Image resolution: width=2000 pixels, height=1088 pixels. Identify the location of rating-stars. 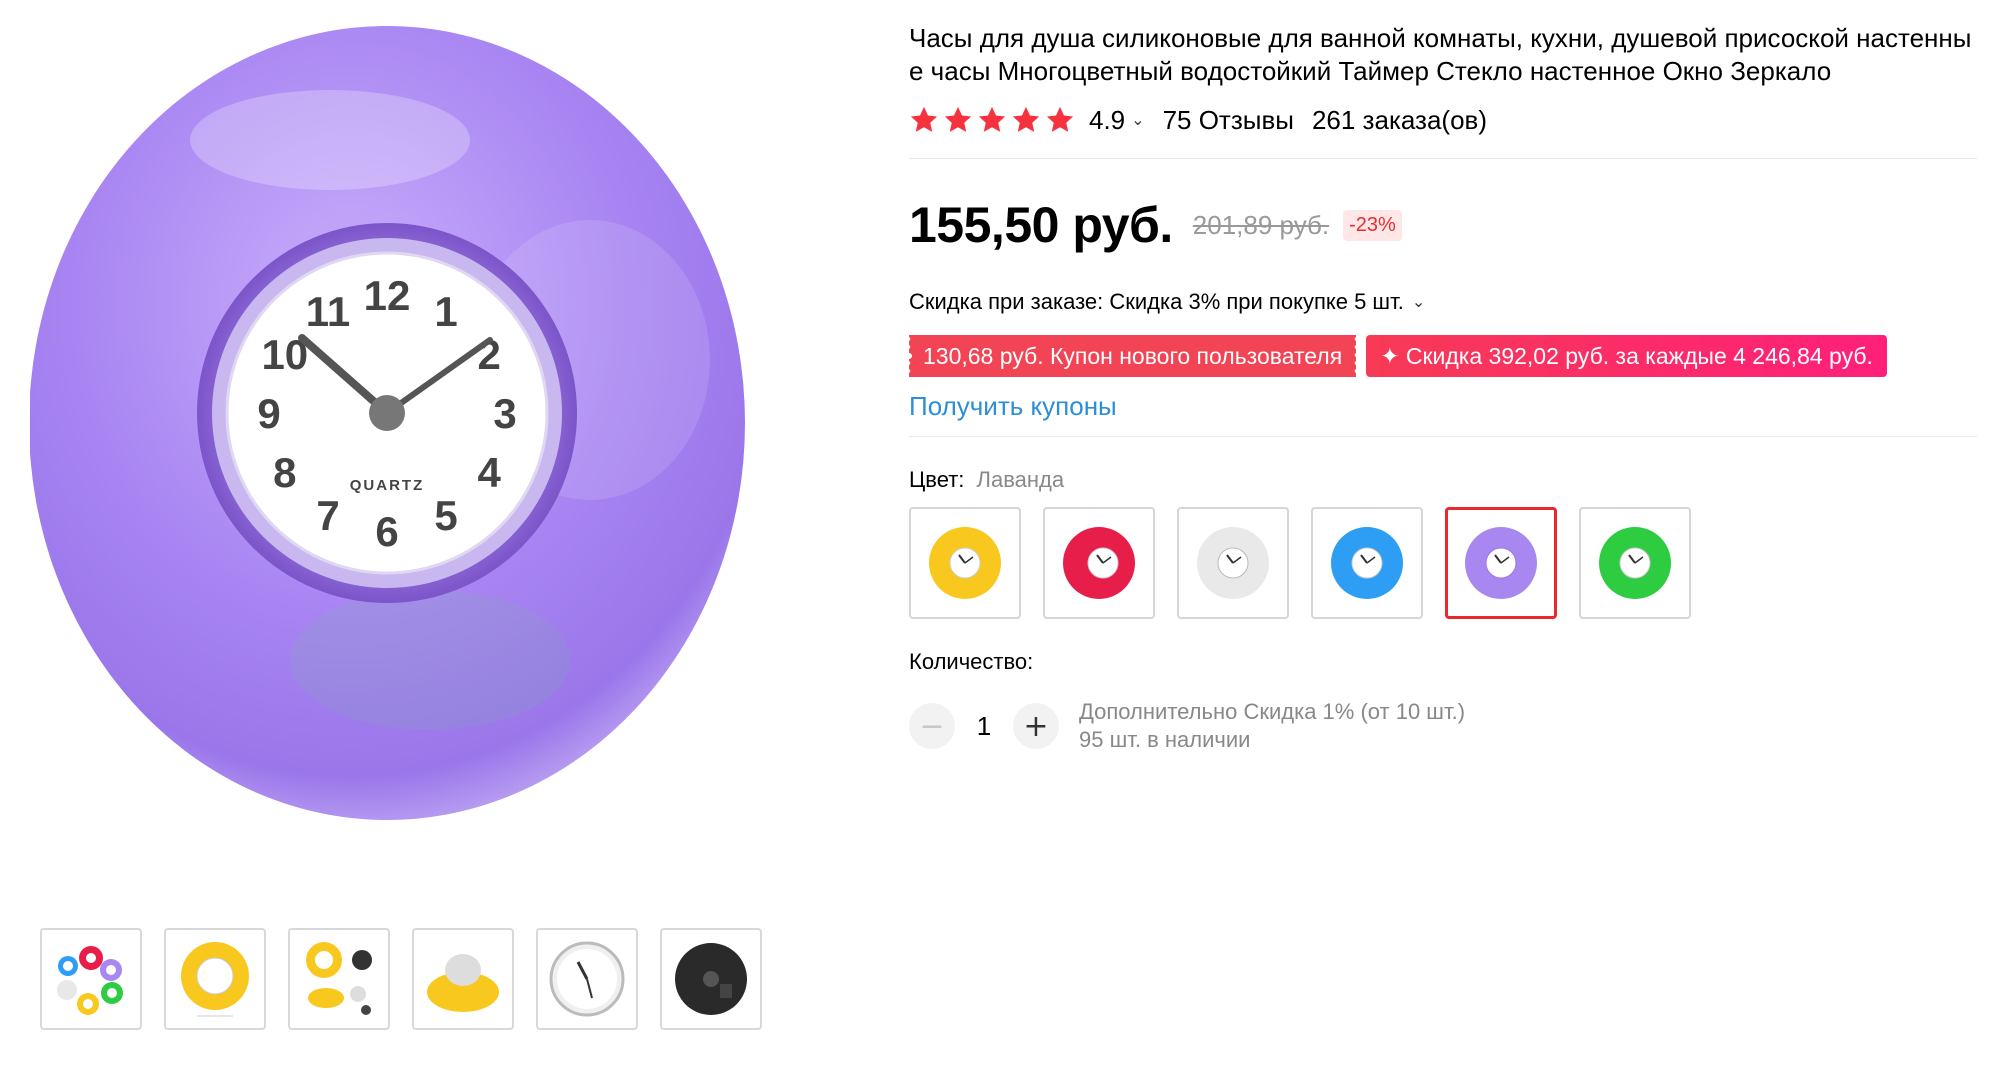
(992, 120).